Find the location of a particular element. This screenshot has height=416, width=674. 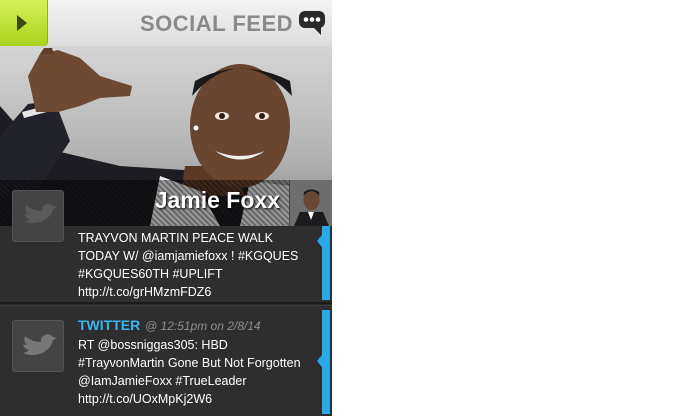

avatar is located at coordinates (311, 203).